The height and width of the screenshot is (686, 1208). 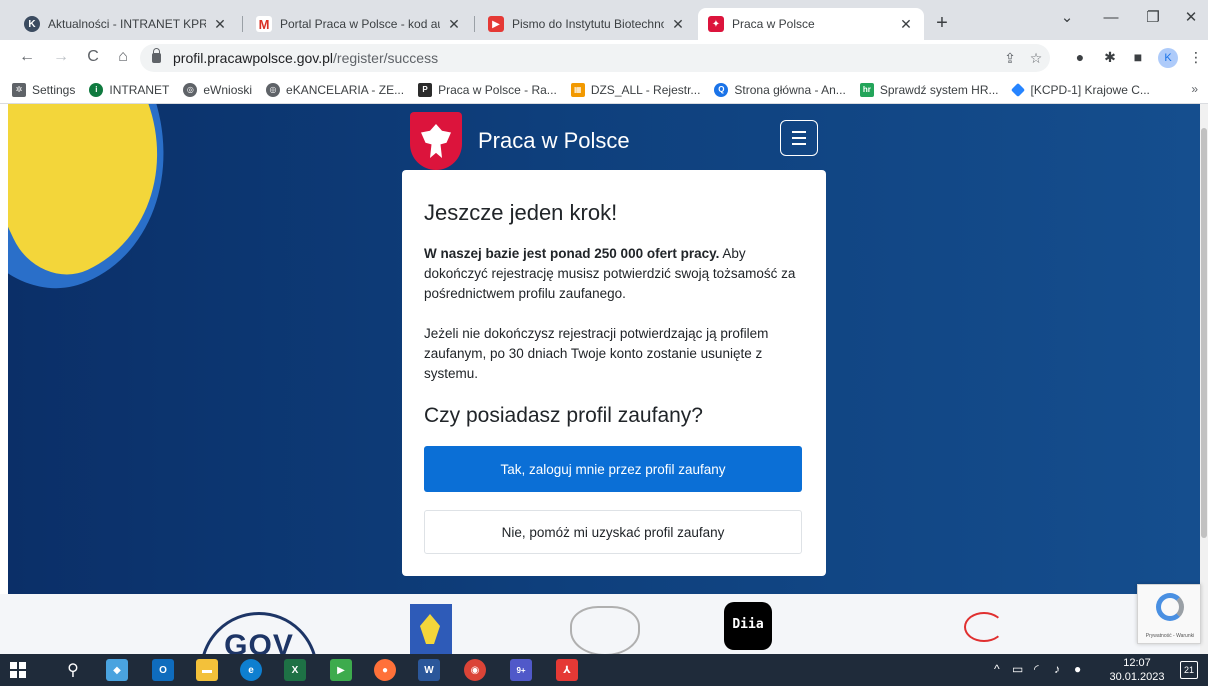 What do you see at coordinates (259, 633) in the screenshot?
I see `gov-pl-logo: GOV` at bounding box center [259, 633].